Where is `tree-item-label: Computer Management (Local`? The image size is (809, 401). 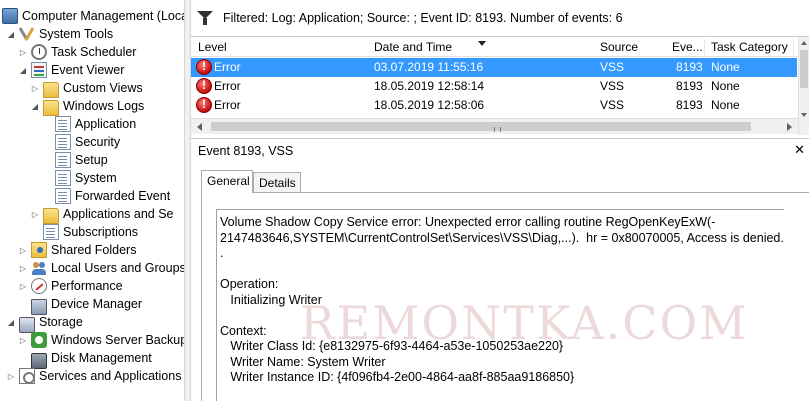
tree-item-label: Computer Management (Local is located at coordinates (103, 16).